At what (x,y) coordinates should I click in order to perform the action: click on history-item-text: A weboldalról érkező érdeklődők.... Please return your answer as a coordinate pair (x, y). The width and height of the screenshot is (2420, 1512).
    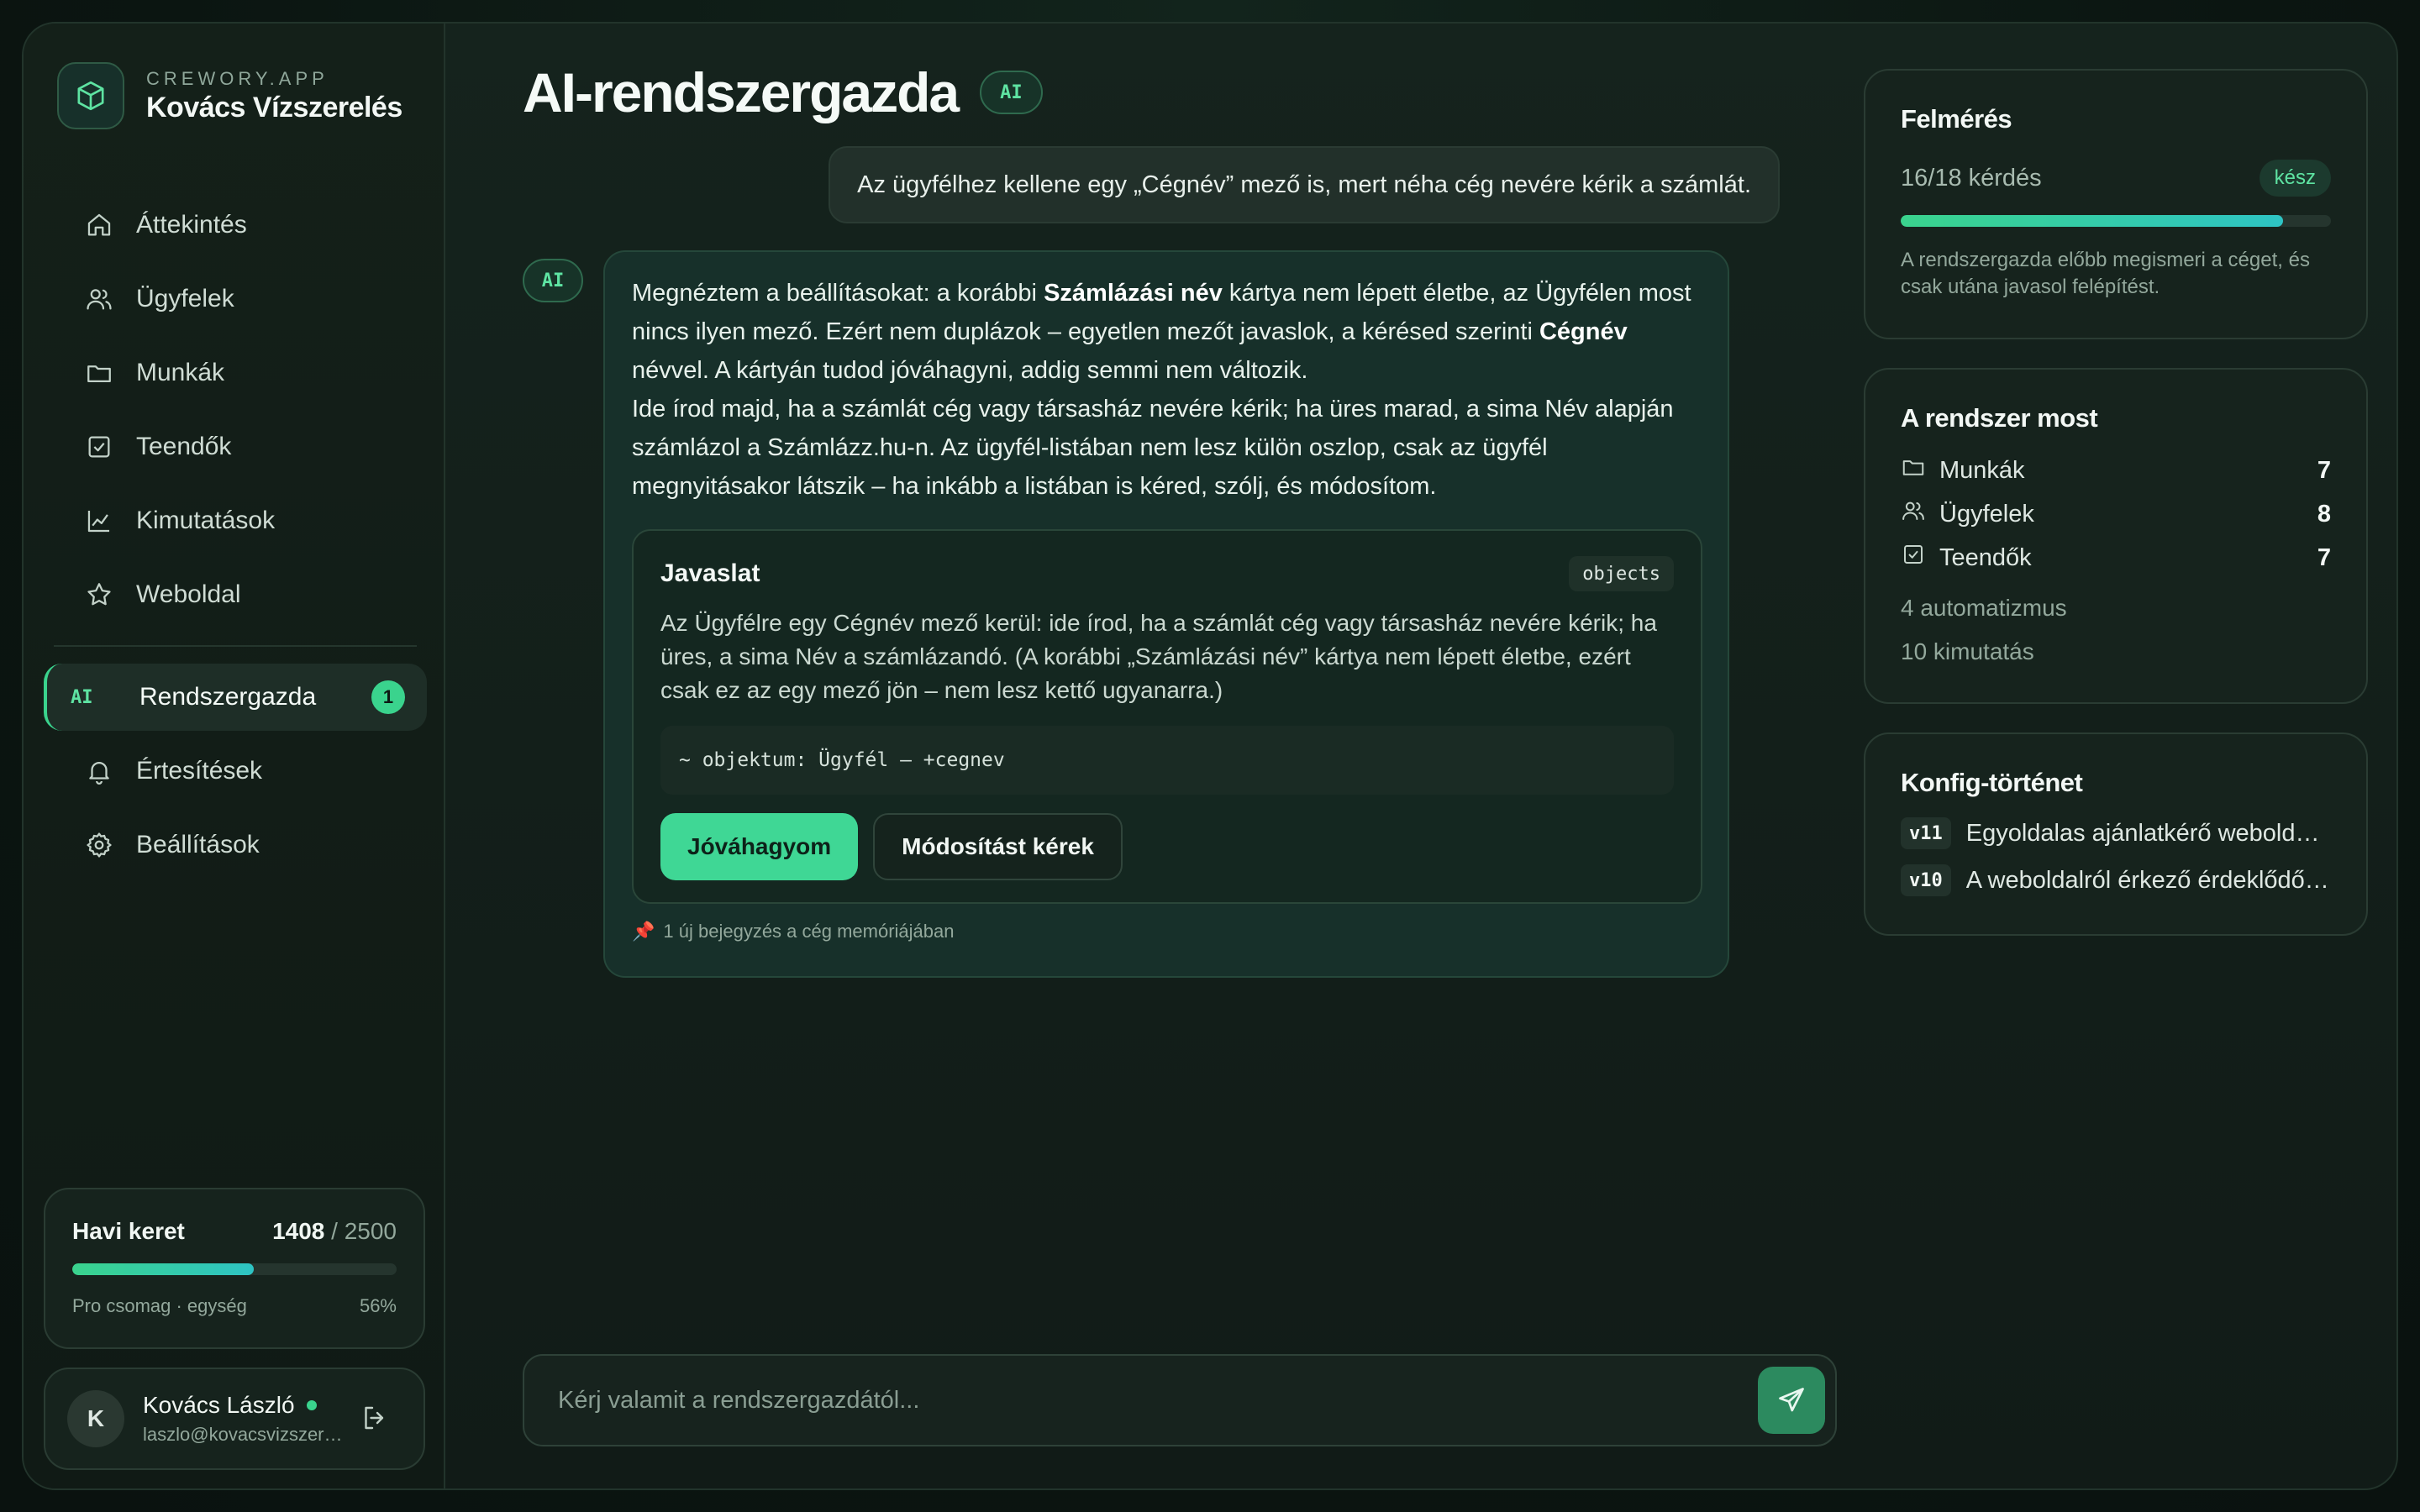
    Looking at the image, I should click on (2148, 880).